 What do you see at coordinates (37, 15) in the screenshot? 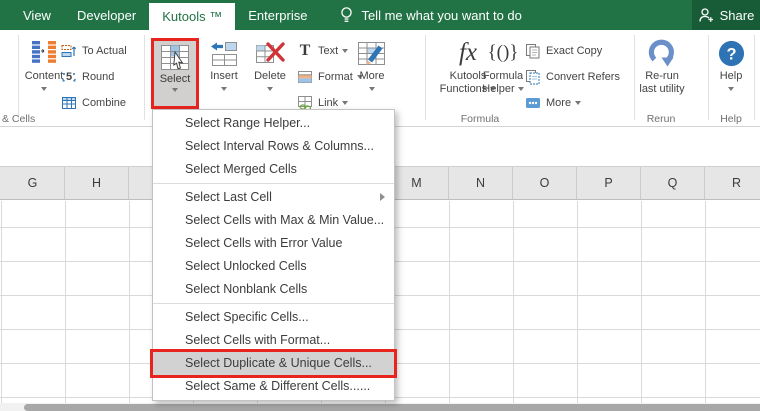
I see `tab-view: View` at bounding box center [37, 15].